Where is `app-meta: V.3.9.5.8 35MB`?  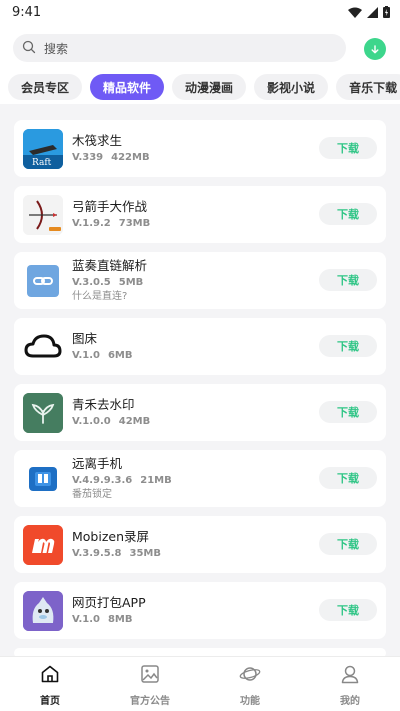 app-meta: V.3.9.5.8 35MB is located at coordinates (116, 554).